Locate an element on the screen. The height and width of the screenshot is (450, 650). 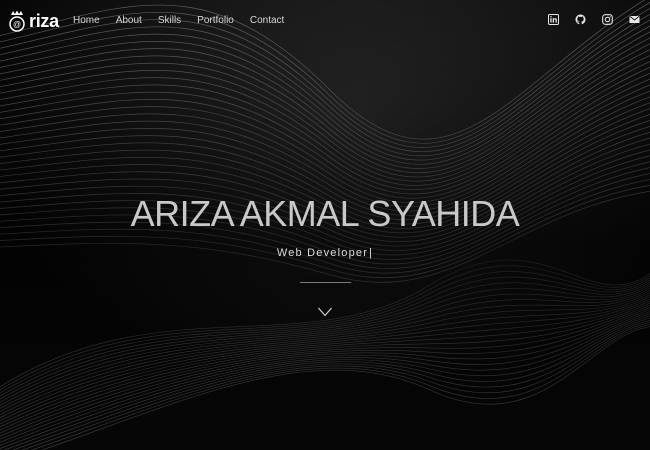
github-icon is located at coordinates (580, 19).